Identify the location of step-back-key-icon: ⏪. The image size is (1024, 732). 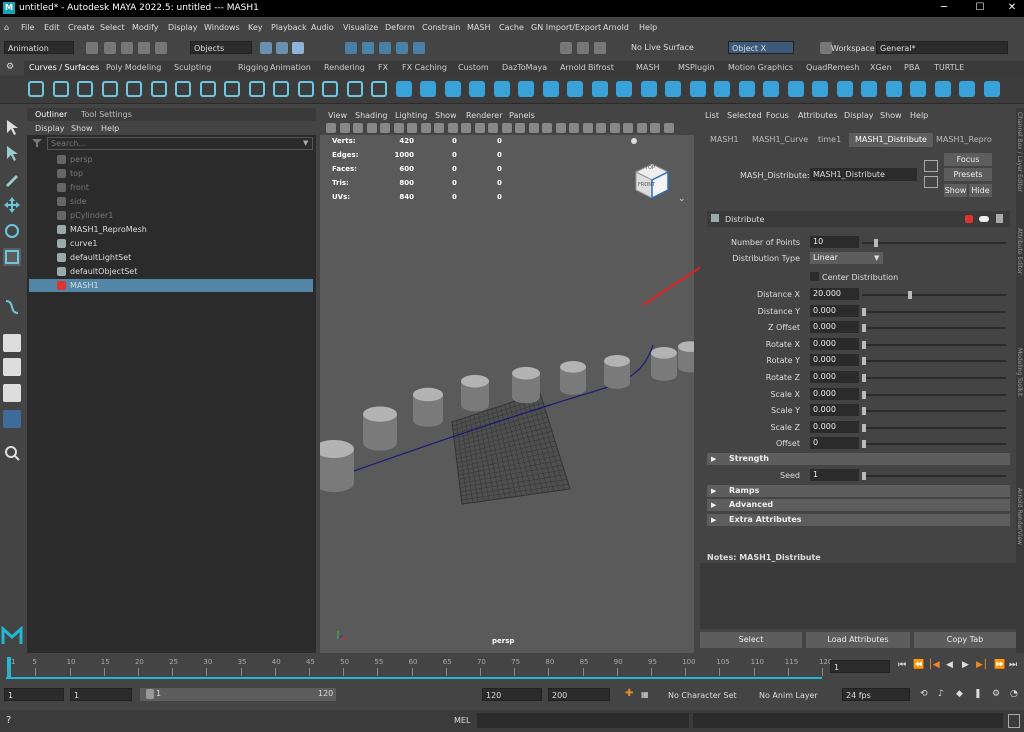
(918, 665).